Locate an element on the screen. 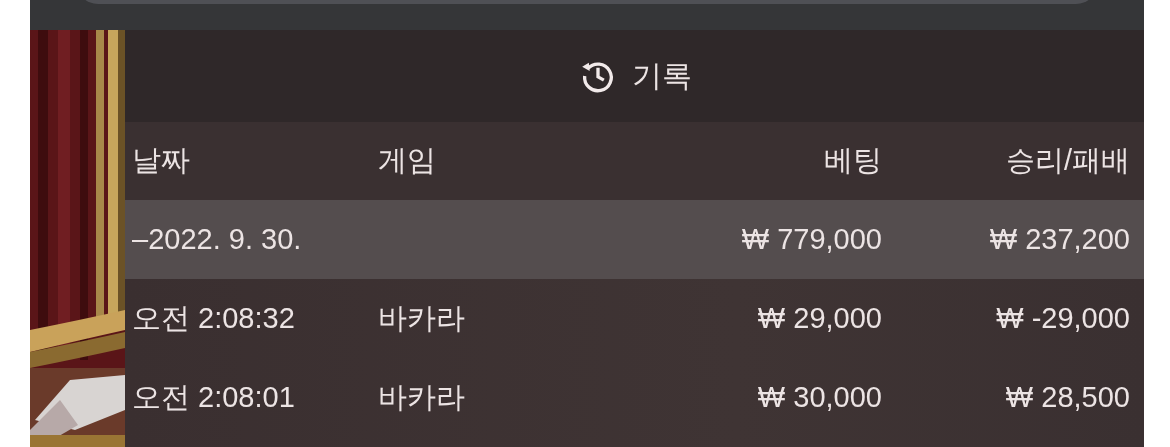 The image size is (1170, 447). table-cell-text: ₩ 29,000 is located at coordinates (819, 318).